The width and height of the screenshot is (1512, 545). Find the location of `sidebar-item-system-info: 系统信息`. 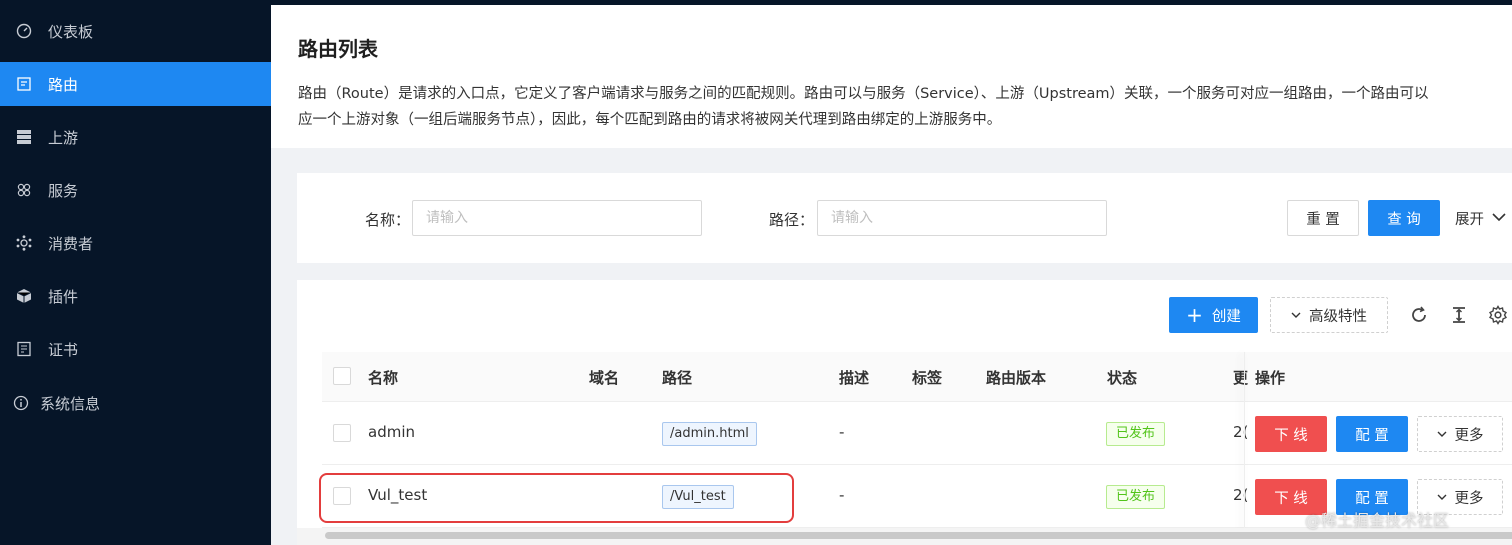

sidebar-item-system-info: 系统信息 is located at coordinates (135, 403).